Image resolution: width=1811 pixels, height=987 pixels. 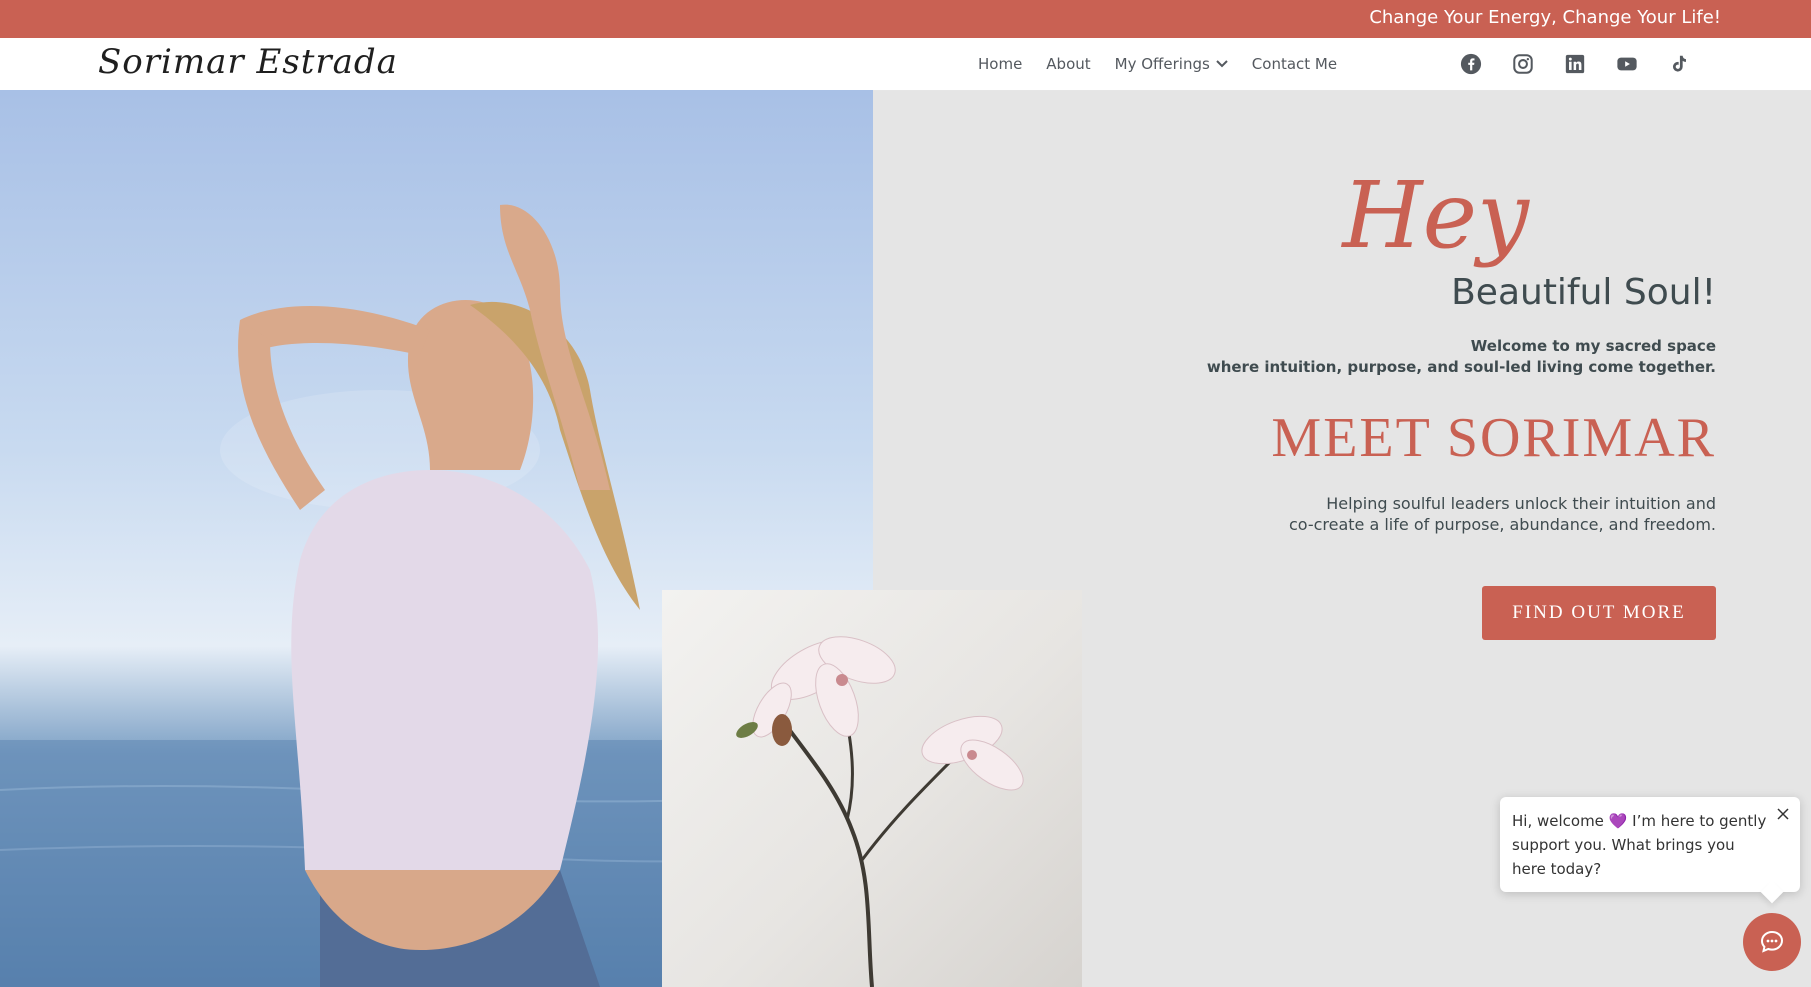 What do you see at coordinates (1593, 346) in the screenshot?
I see `welcome-line-1: Welcome to my sacred space` at bounding box center [1593, 346].